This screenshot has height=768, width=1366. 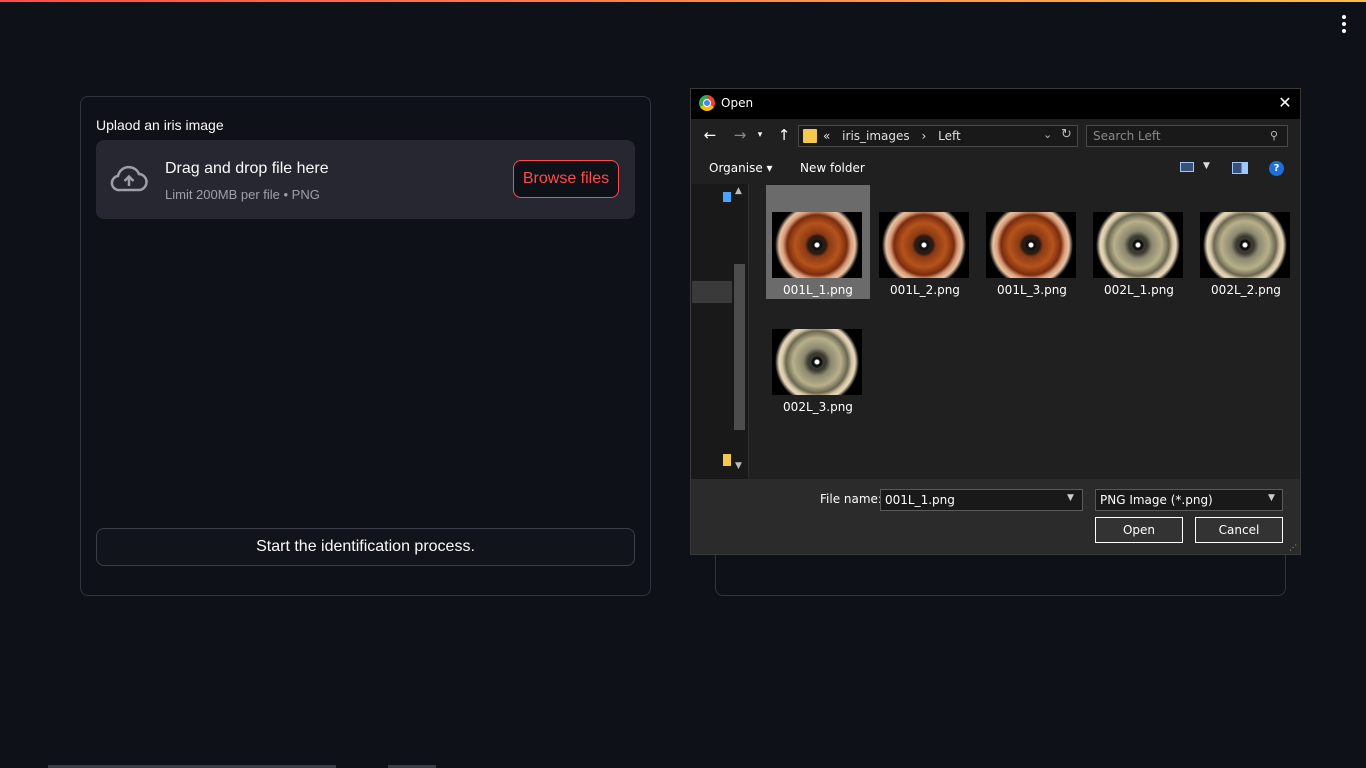 What do you see at coordinates (1276, 168) in the screenshot?
I see `help-icon: ?` at bounding box center [1276, 168].